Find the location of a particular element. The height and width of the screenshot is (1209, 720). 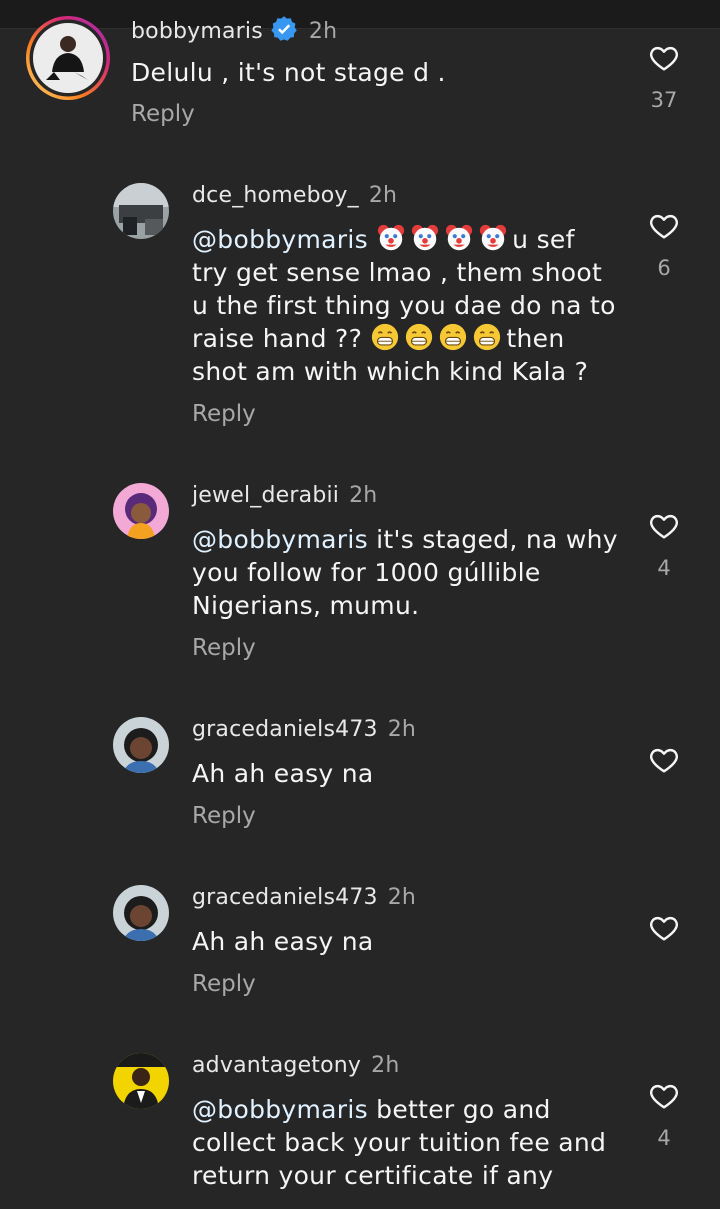

comment-username: bobbymaris 2h is located at coordinates (234, 32).